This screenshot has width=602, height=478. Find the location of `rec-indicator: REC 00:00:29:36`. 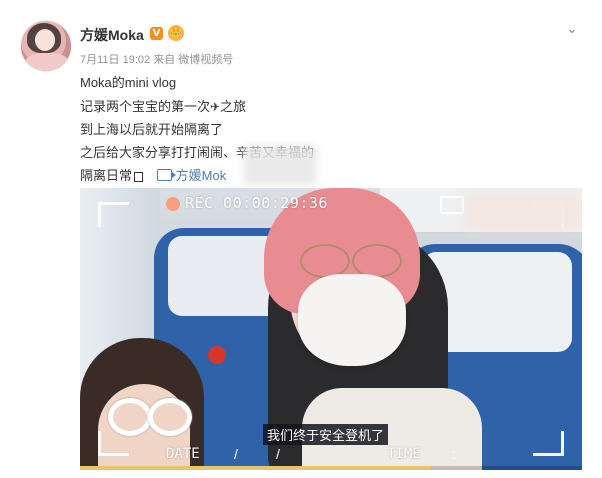

rec-indicator: REC 00:00:29:36 is located at coordinates (256, 203).